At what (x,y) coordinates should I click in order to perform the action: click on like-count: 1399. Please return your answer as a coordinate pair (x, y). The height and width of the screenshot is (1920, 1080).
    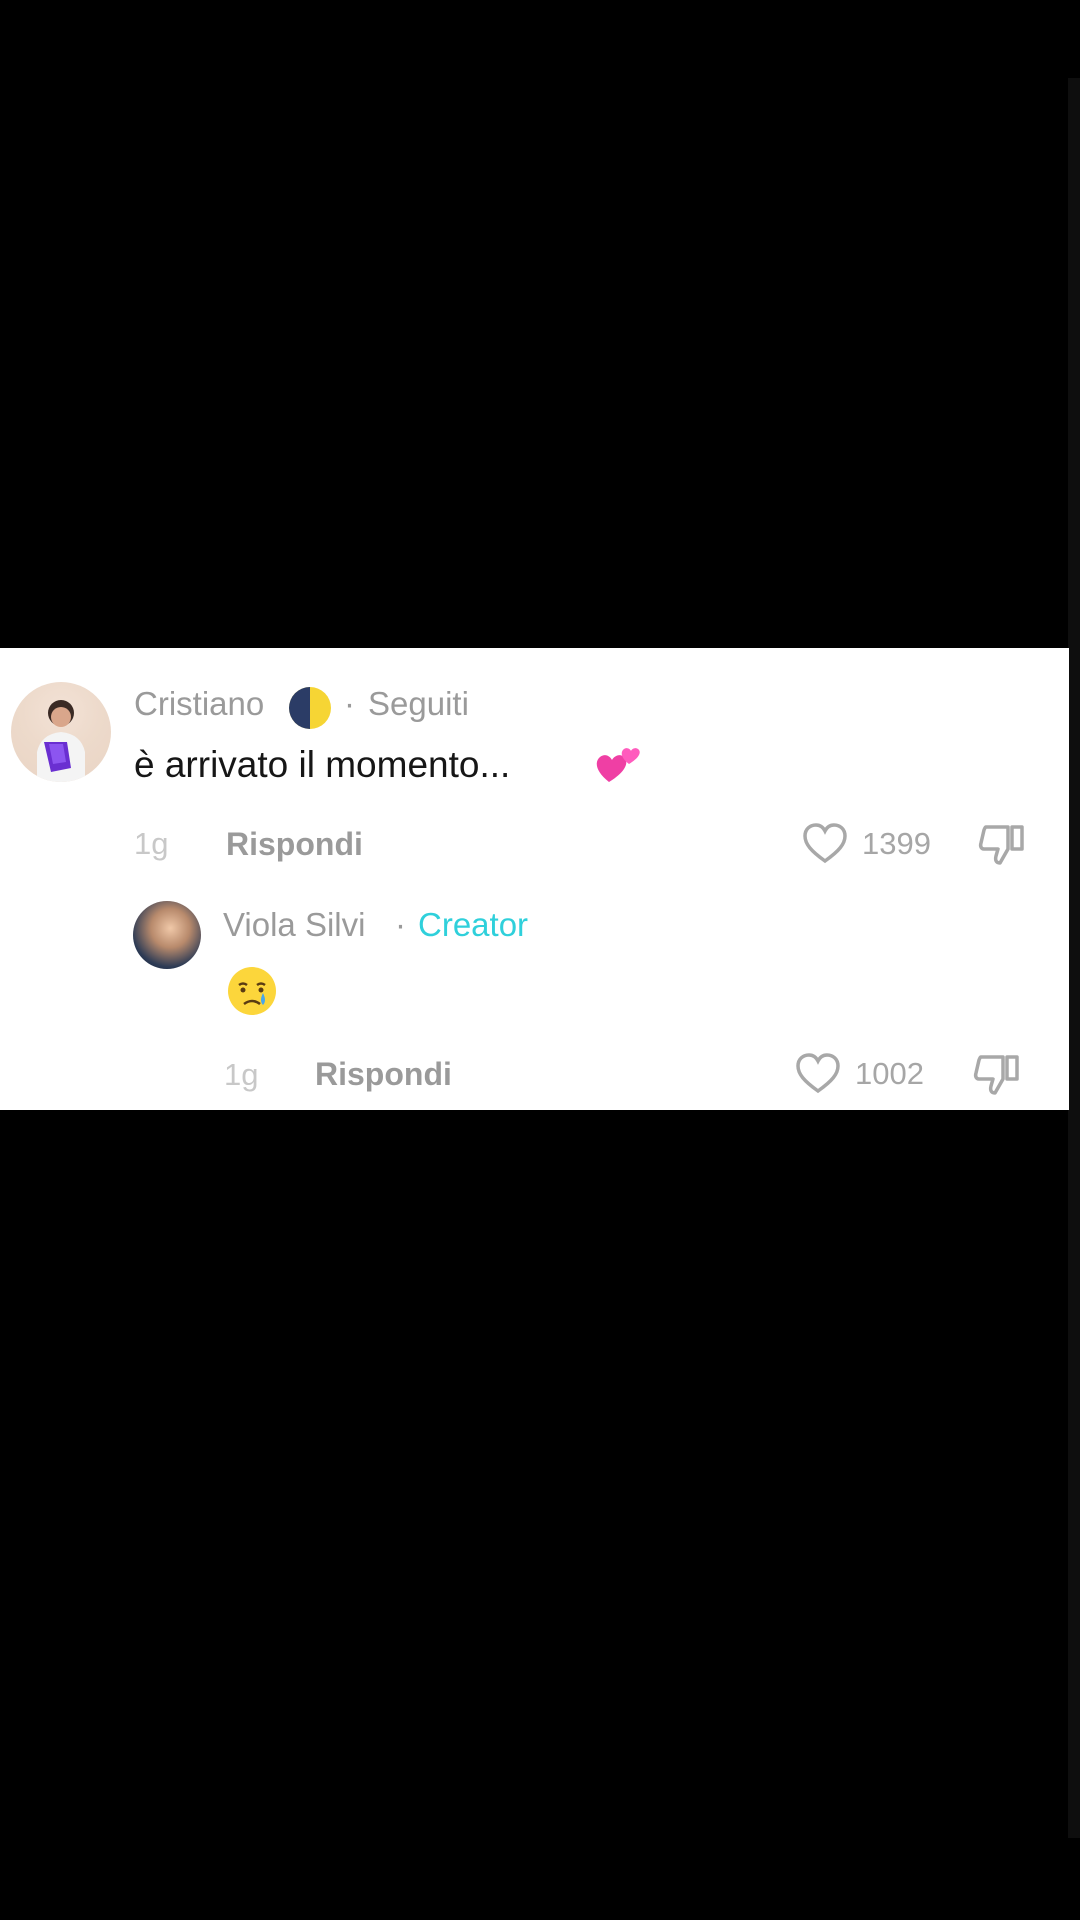
    Looking at the image, I should click on (896, 843).